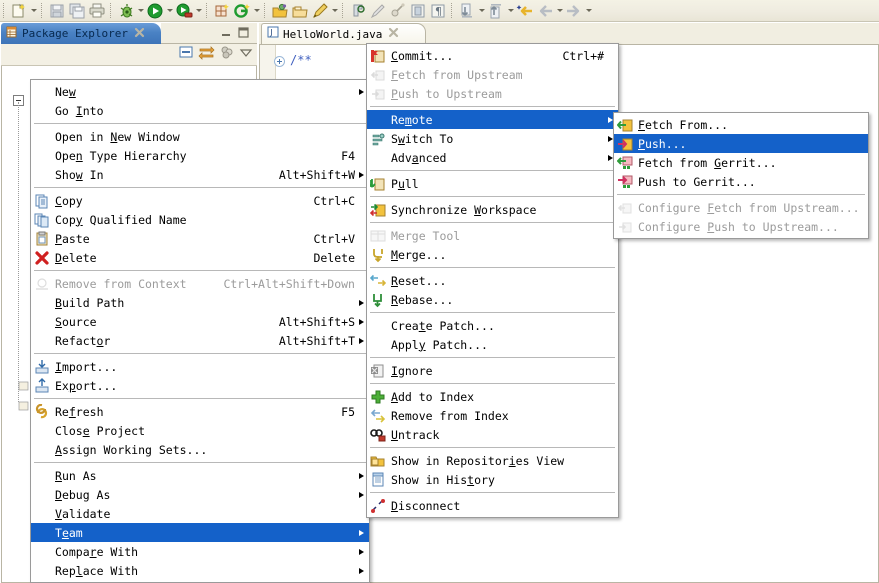 The height and width of the screenshot is (583, 879). What do you see at coordinates (81, 33) in the screenshot?
I see `tab-package-explorer: Package Explorer` at bounding box center [81, 33].